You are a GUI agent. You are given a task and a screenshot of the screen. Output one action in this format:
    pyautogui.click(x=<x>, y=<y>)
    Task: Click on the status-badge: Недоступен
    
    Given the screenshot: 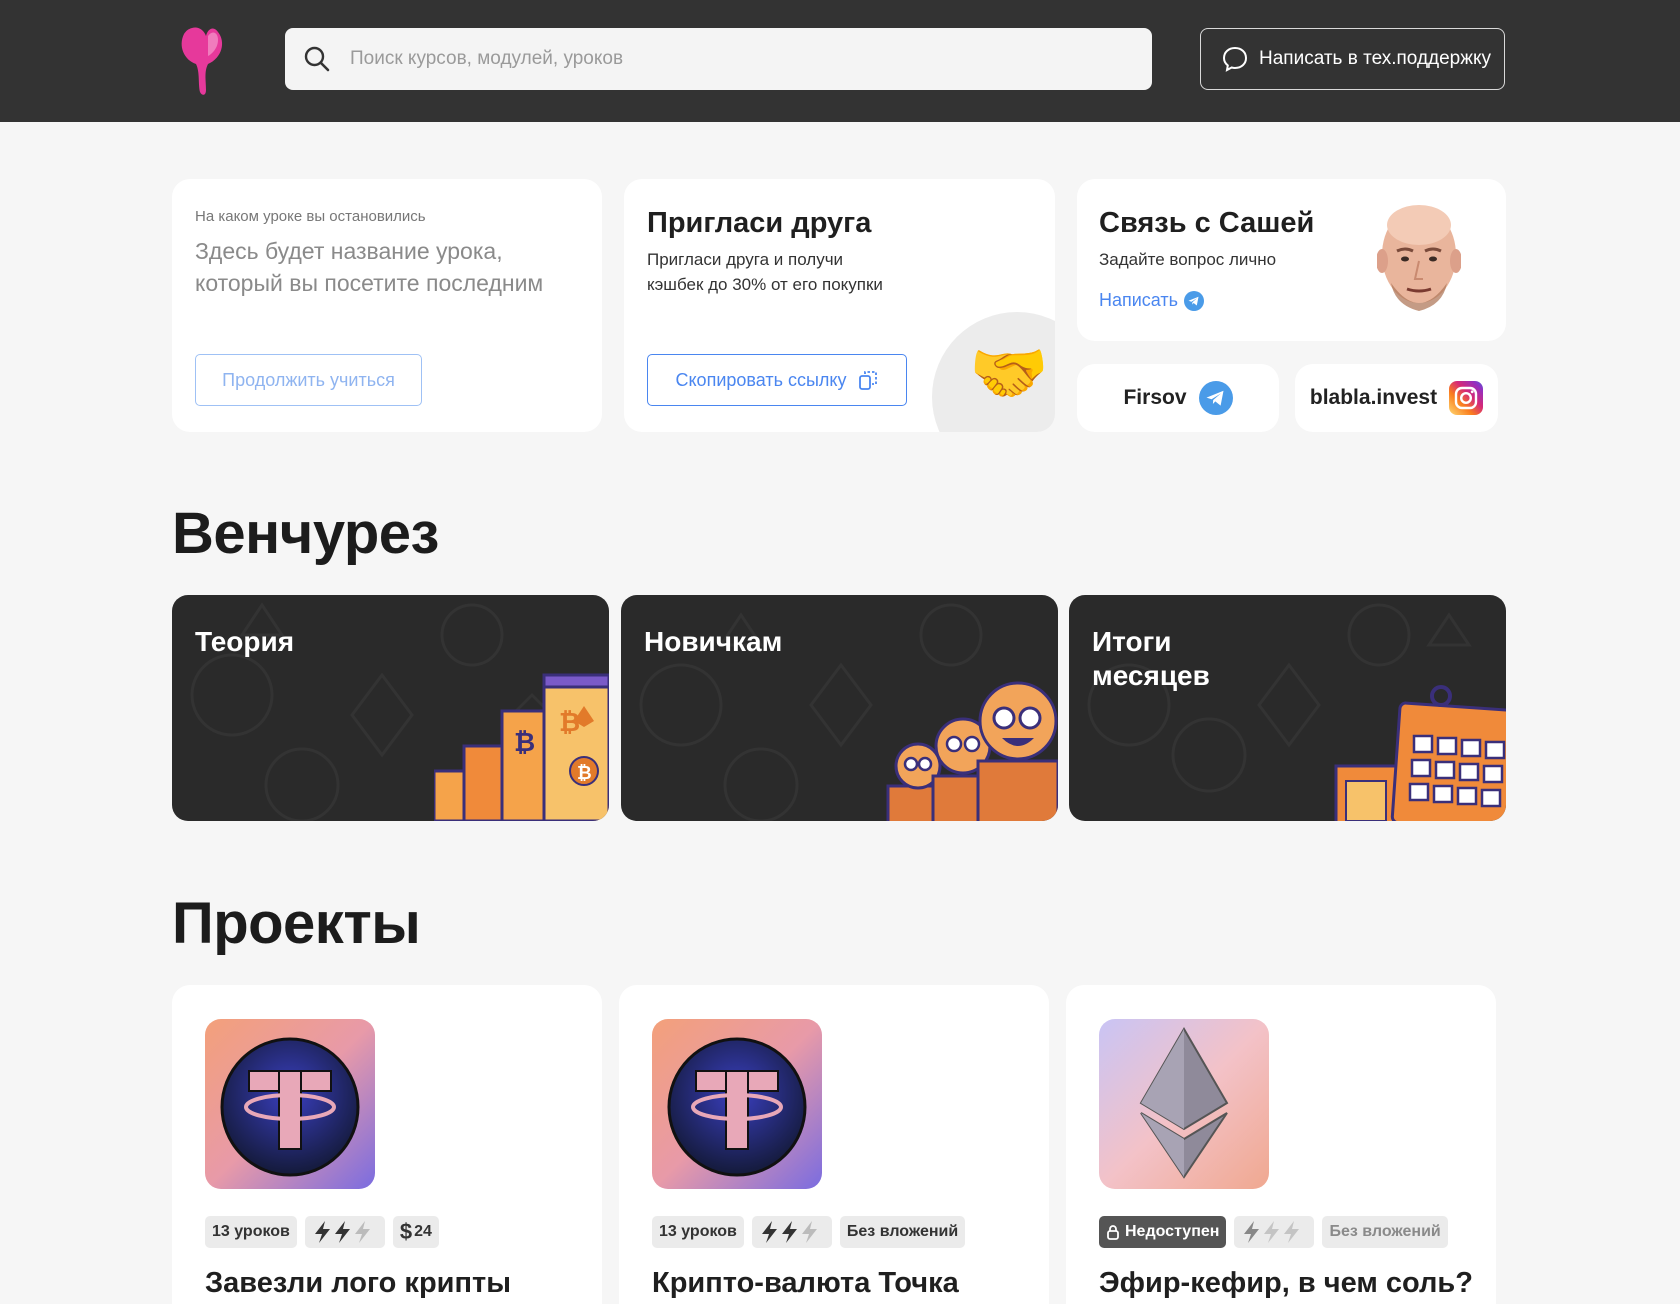 What is the action you would take?
    pyautogui.click(x=1163, y=1232)
    